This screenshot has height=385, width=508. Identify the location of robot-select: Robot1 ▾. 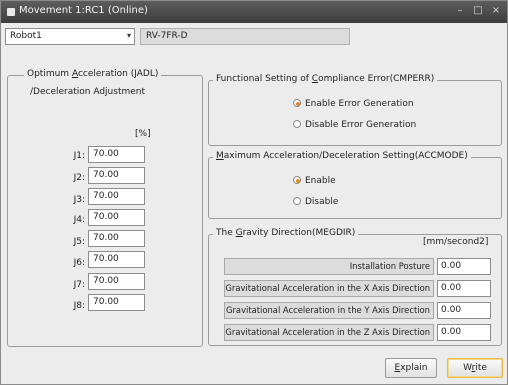
(70, 36).